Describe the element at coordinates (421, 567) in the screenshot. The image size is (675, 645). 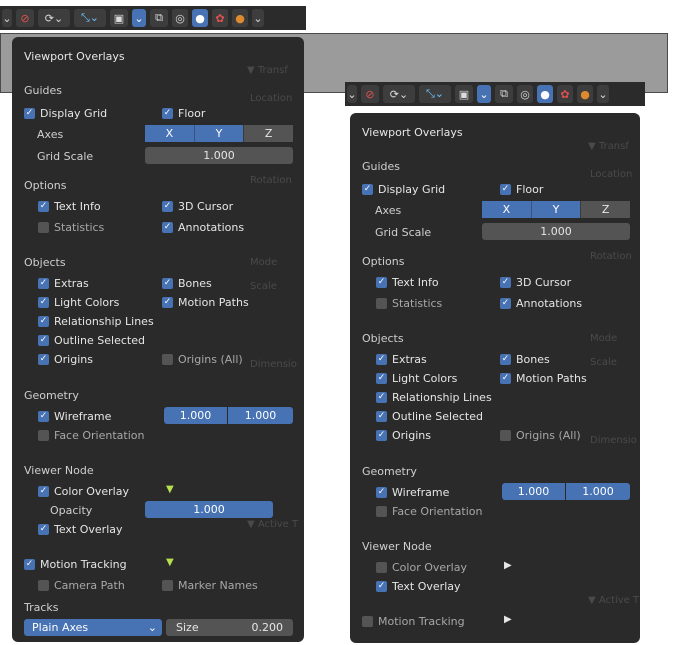
I see `color-overlay-checkbox: Color Overlay` at that location.